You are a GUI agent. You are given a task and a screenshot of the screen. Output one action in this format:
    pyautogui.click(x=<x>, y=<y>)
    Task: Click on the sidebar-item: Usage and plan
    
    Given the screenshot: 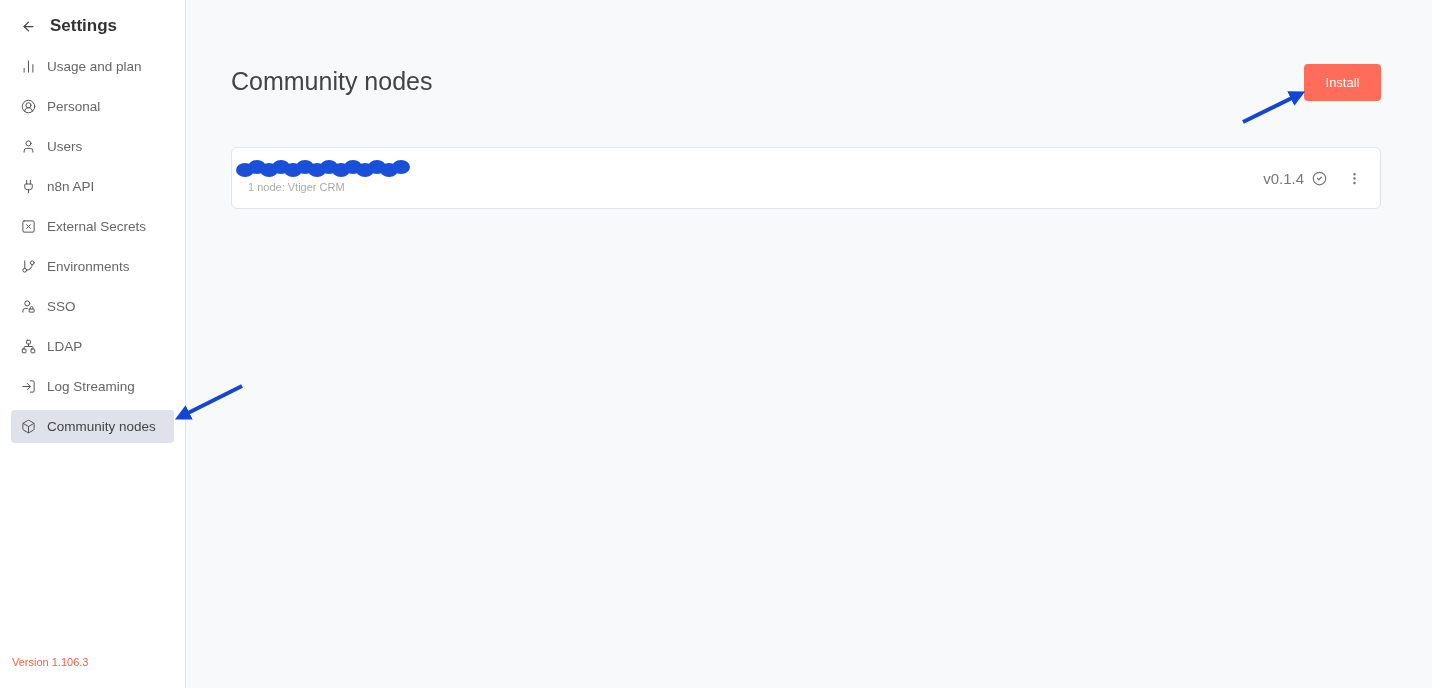 What is the action you would take?
    pyautogui.click(x=92, y=66)
    